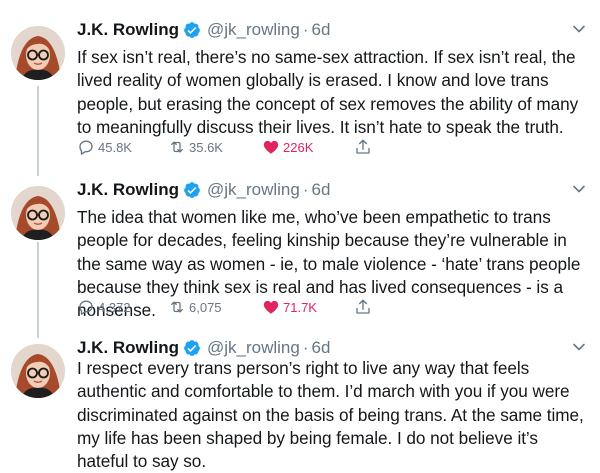 The width and height of the screenshot is (600, 473). Describe the element at coordinates (115, 147) in the screenshot. I see `reply-count: 45.8K` at that location.